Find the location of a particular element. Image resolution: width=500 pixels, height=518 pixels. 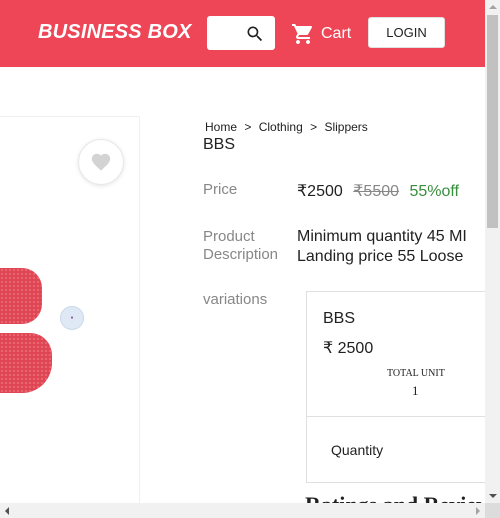

original-price: ₹5500 is located at coordinates (376, 191).